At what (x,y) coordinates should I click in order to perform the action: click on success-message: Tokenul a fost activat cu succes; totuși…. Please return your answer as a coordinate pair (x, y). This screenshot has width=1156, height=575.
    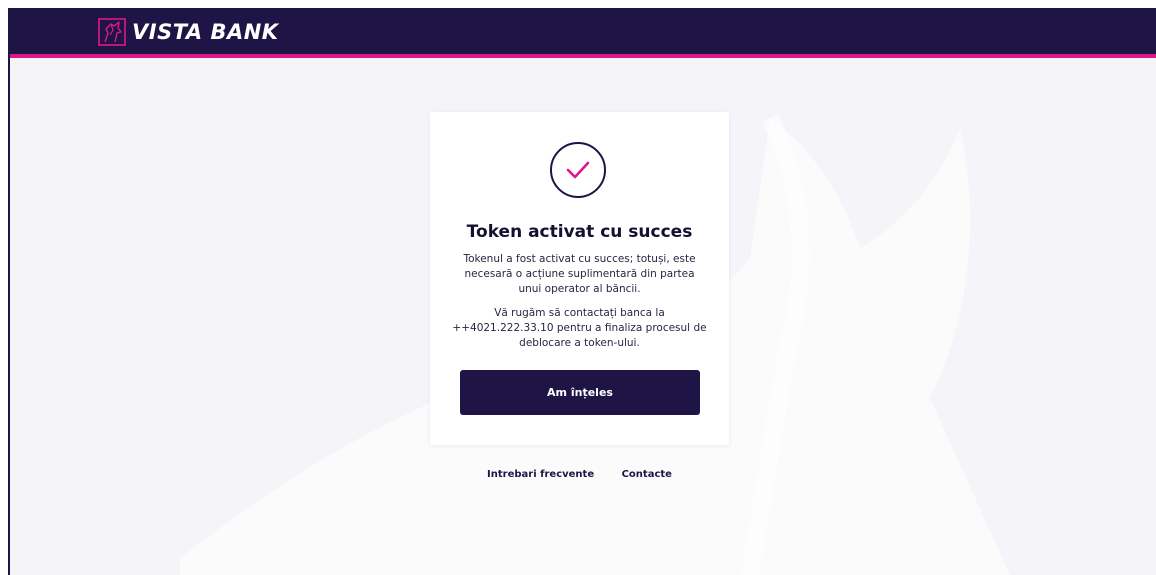
    Looking at the image, I should click on (579, 274).